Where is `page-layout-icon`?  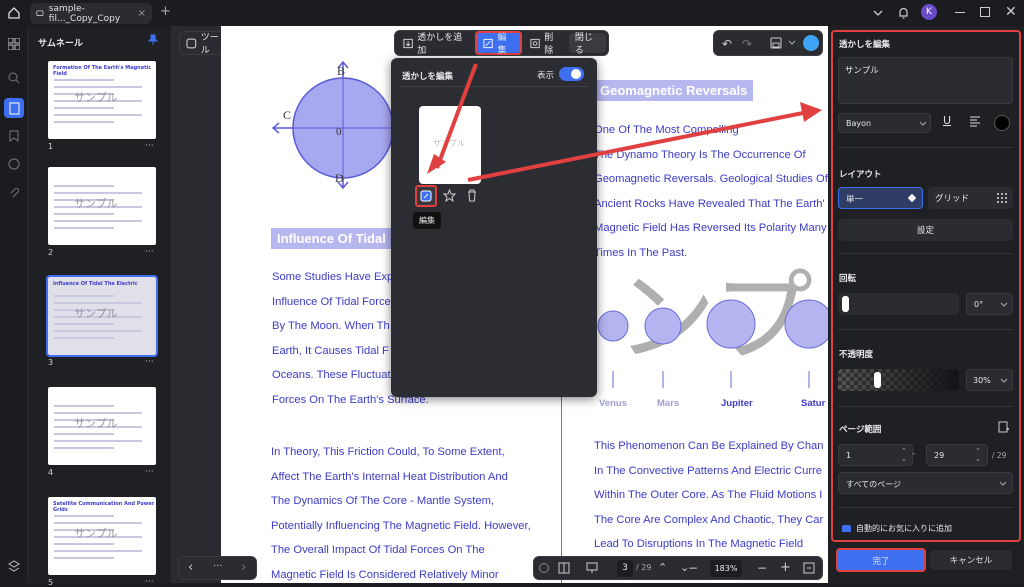 page-layout-icon is located at coordinates (564, 568).